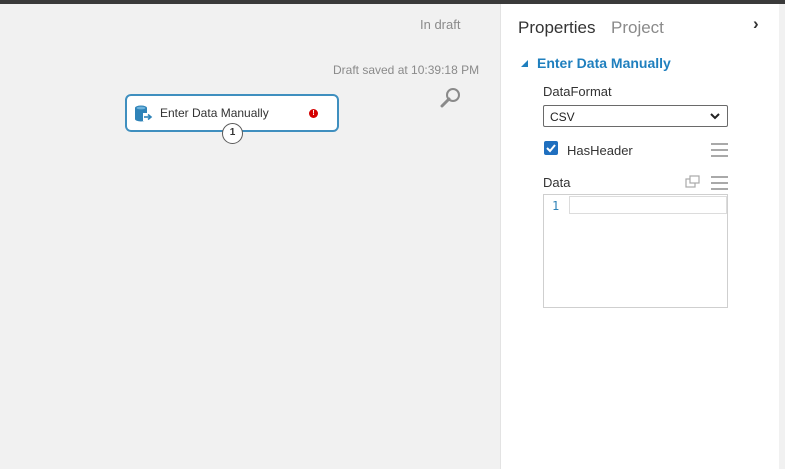 Image resolution: width=785 pixels, height=469 pixels. Describe the element at coordinates (577, 91) in the screenshot. I see `dataformat-label: DataFormat` at that location.